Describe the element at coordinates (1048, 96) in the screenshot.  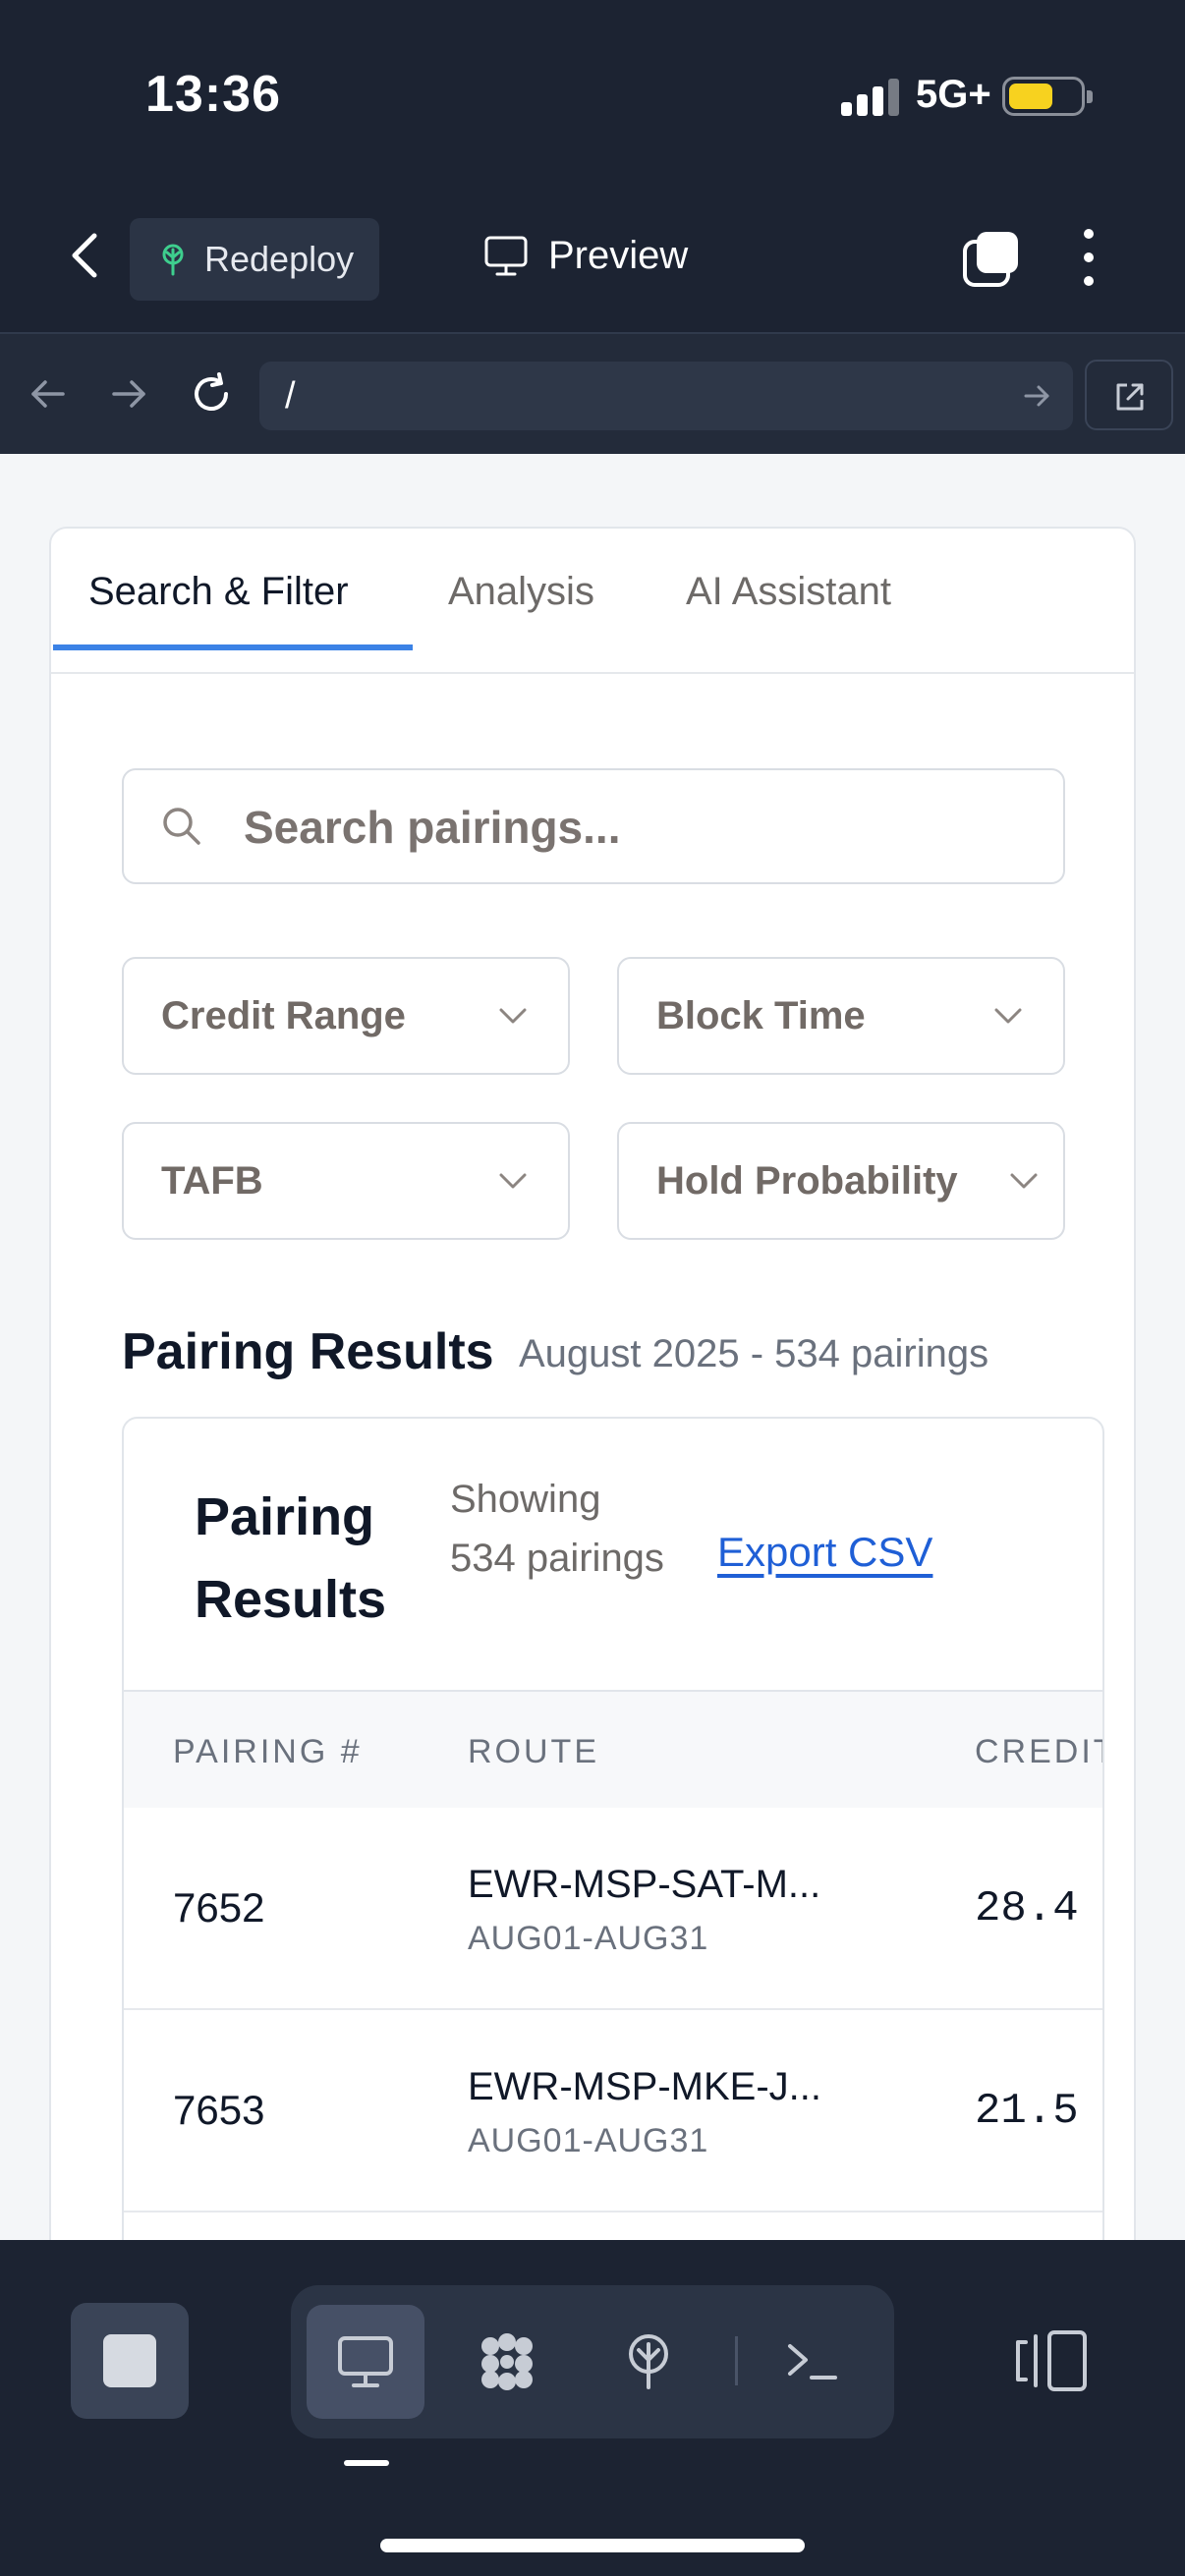
I see `battery-icon` at that location.